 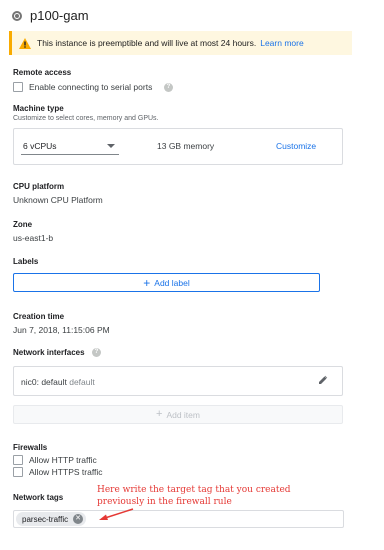 I want to click on remote-access-title: Remote access, so click(x=42, y=72).